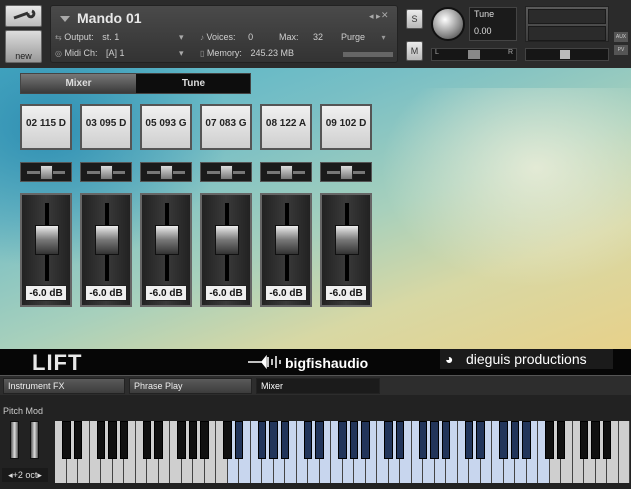 The image size is (631, 489). What do you see at coordinates (567, 24) in the screenshot?
I see `level-meter` at bounding box center [567, 24].